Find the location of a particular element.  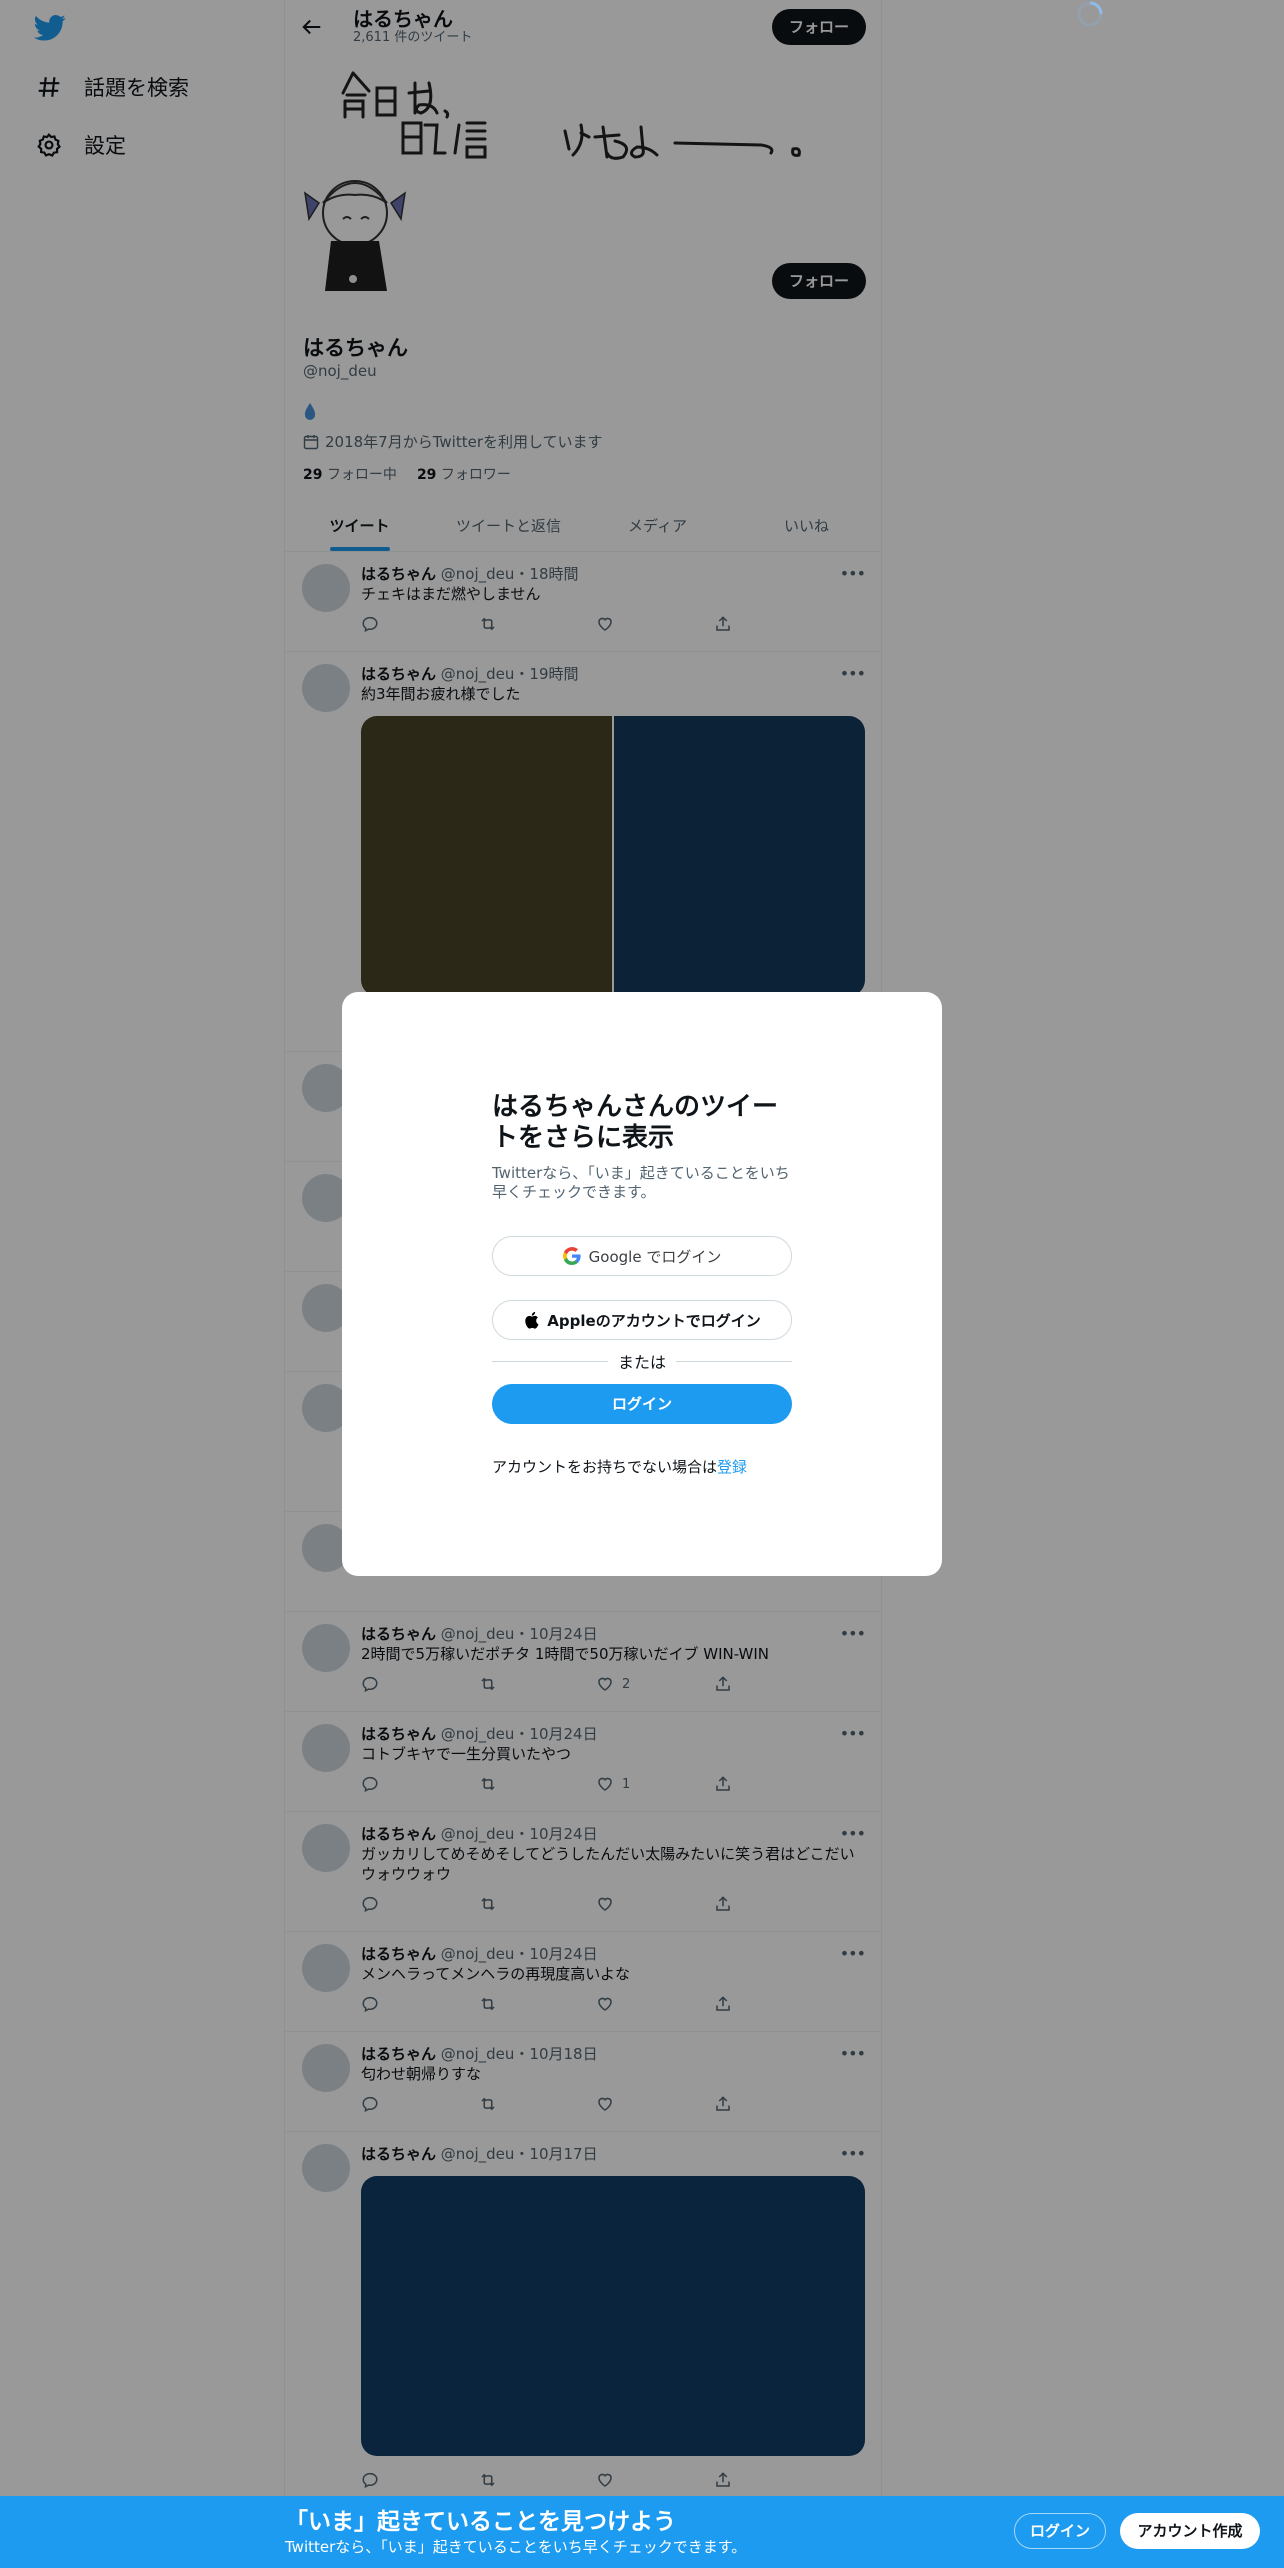

google-login-label: Google でログイン is located at coordinates (655, 1256).